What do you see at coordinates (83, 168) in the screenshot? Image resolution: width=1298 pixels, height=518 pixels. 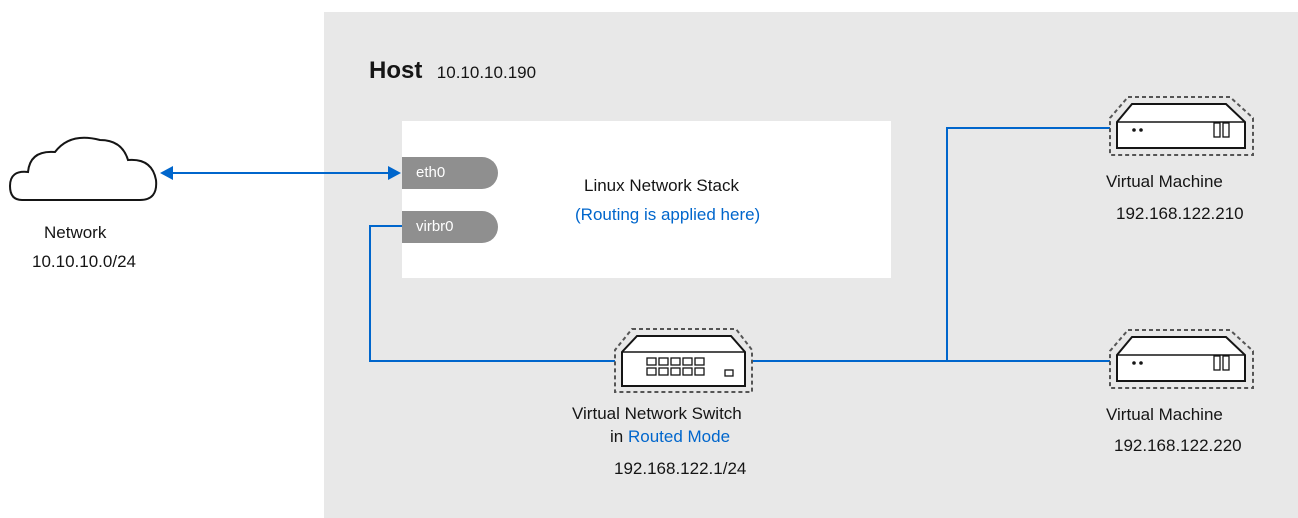 I see `cloud-icon` at bounding box center [83, 168].